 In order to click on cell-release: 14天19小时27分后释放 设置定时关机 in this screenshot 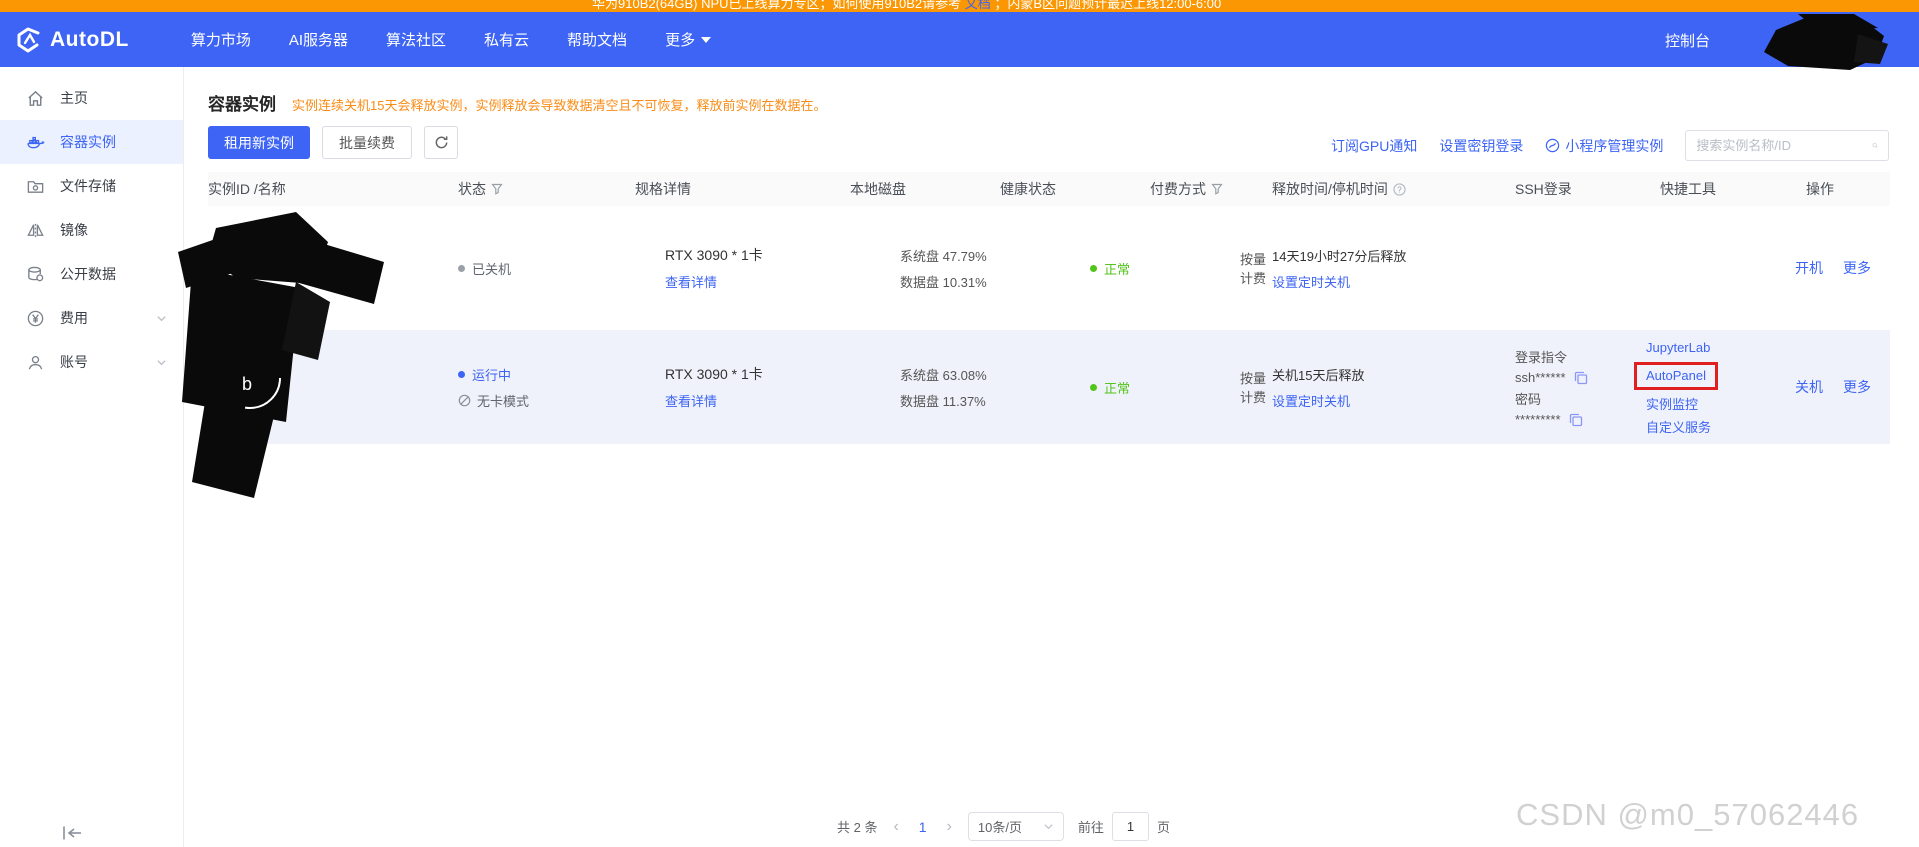, I will do `click(1393, 268)`.